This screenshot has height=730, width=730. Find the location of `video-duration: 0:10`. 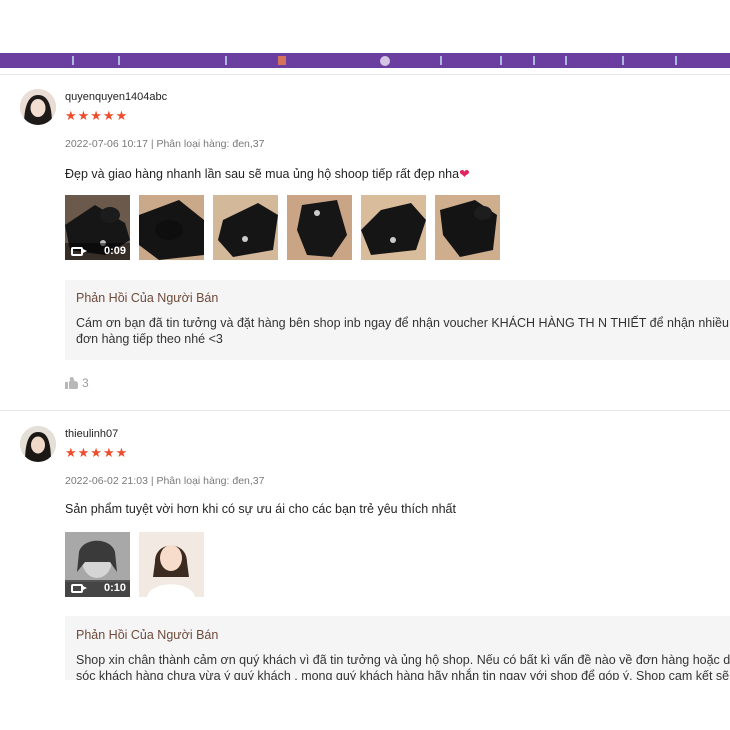

video-duration: 0:10 is located at coordinates (114, 588).